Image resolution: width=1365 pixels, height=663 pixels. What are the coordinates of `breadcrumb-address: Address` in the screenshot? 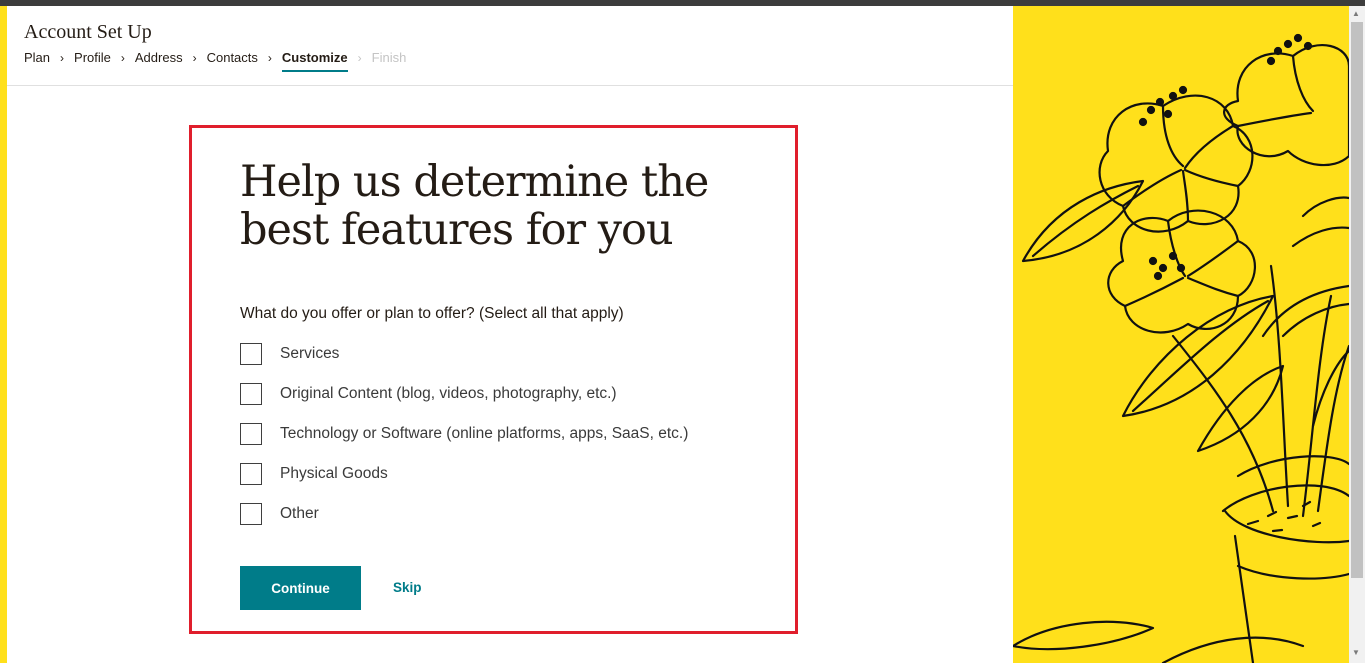 It's located at (159, 58).